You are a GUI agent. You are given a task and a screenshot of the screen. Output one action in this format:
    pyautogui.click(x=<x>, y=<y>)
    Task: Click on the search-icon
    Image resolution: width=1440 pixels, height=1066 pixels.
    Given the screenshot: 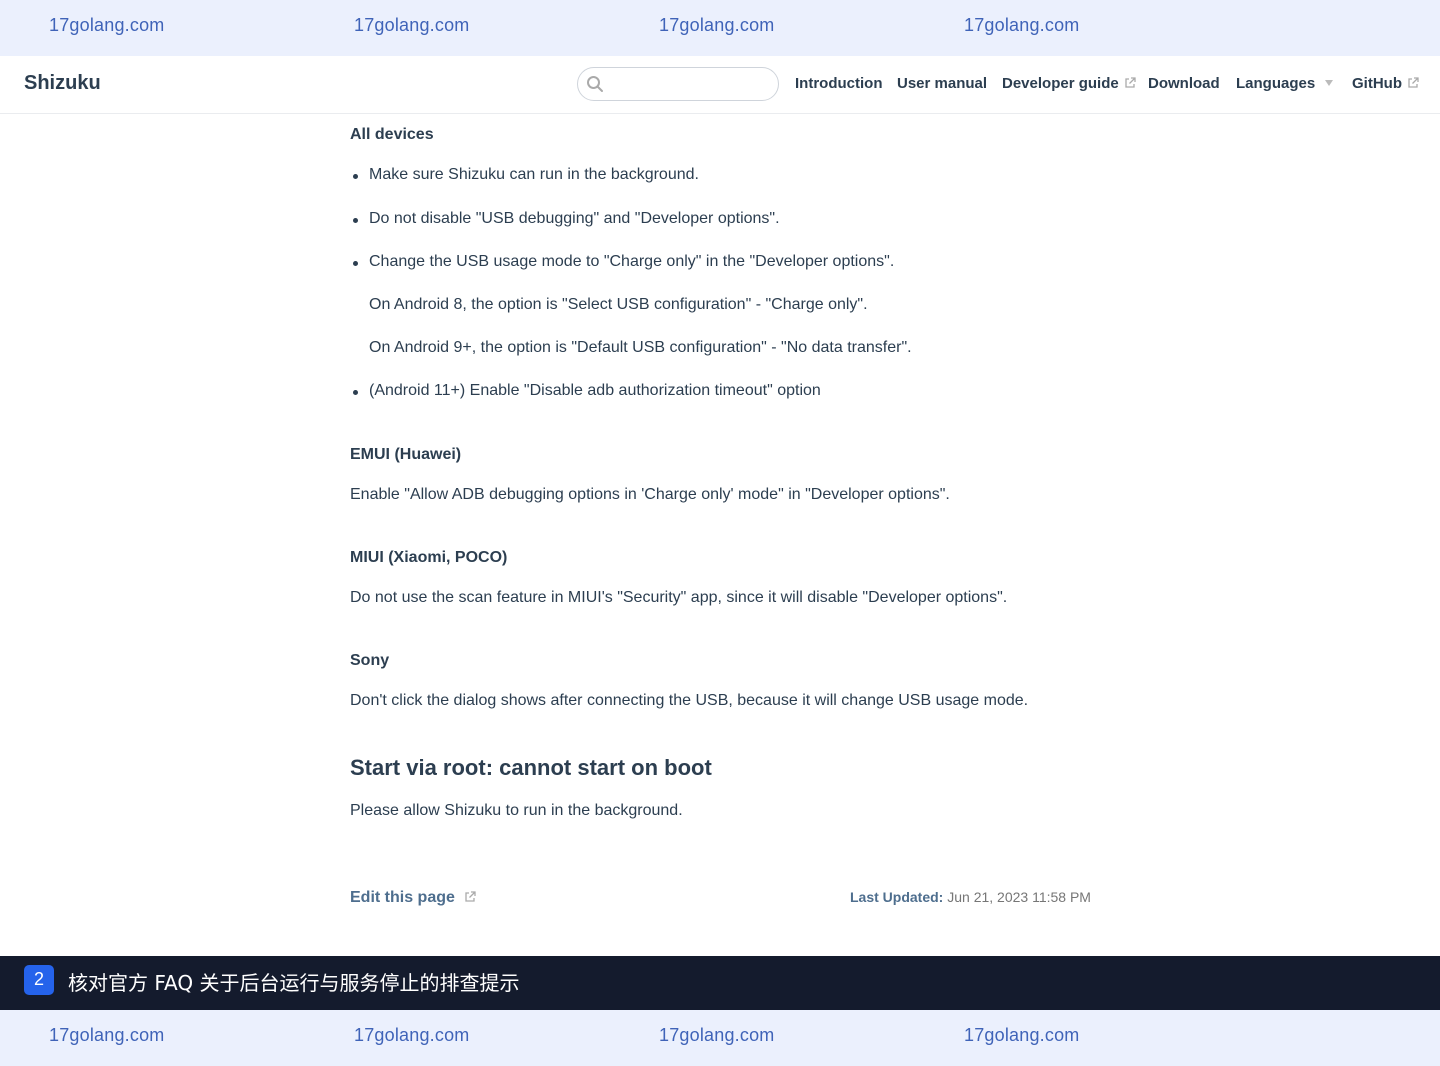 What is the action you would take?
    pyautogui.click(x=595, y=84)
    